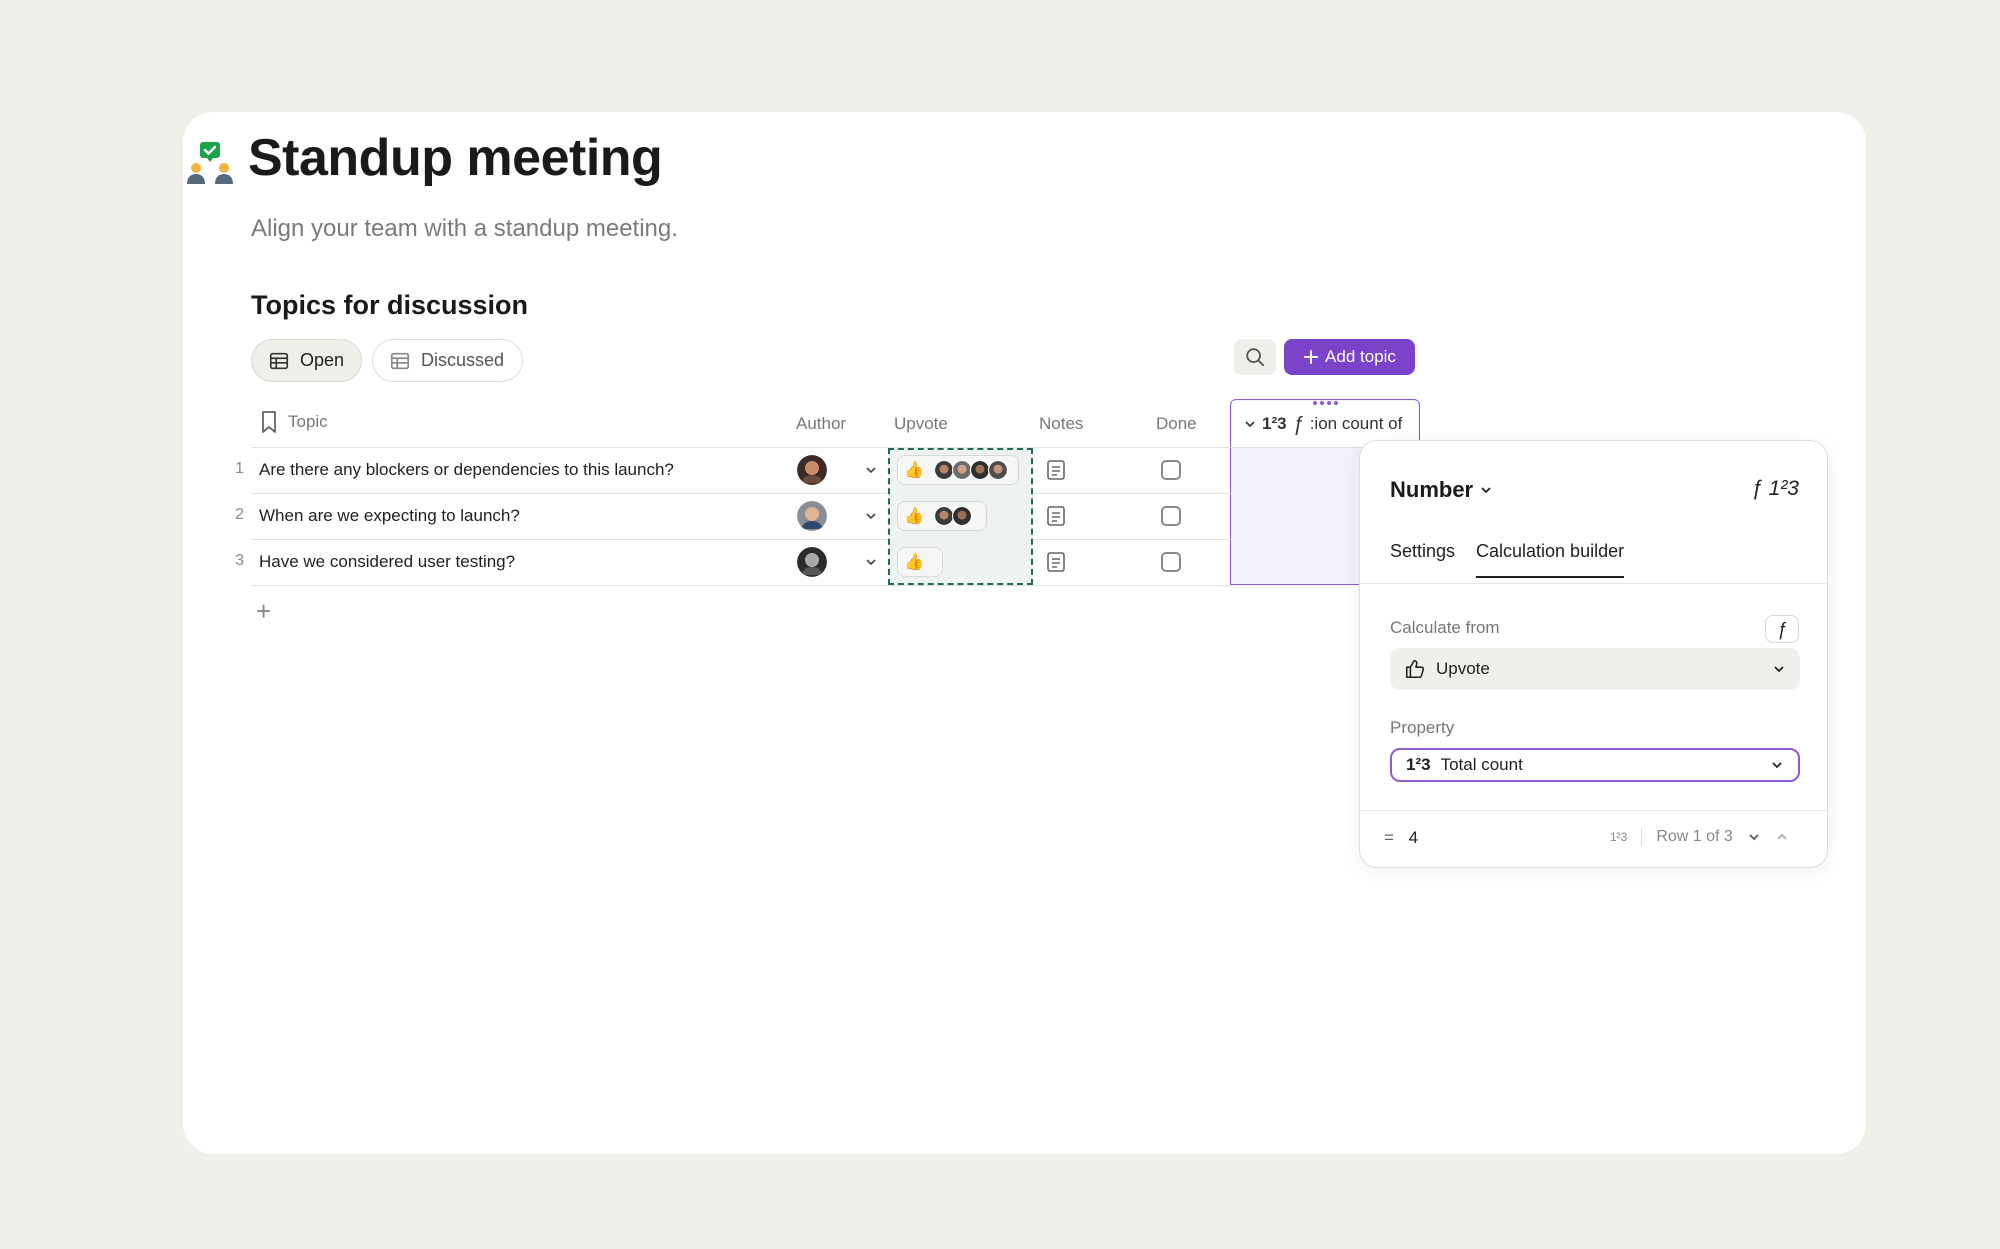 The width and height of the screenshot is (2000, 1249). I want to click on formula-column-label: :ion count of, so click(1356, 423).